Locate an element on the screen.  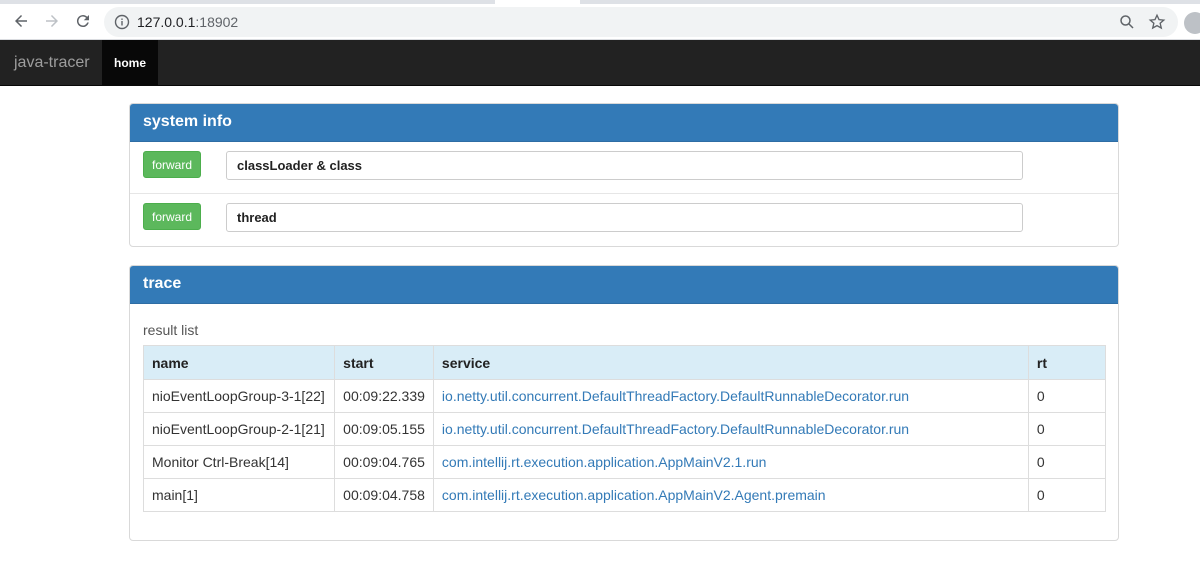
zoom-icon is located at coordinates (1127, 22).